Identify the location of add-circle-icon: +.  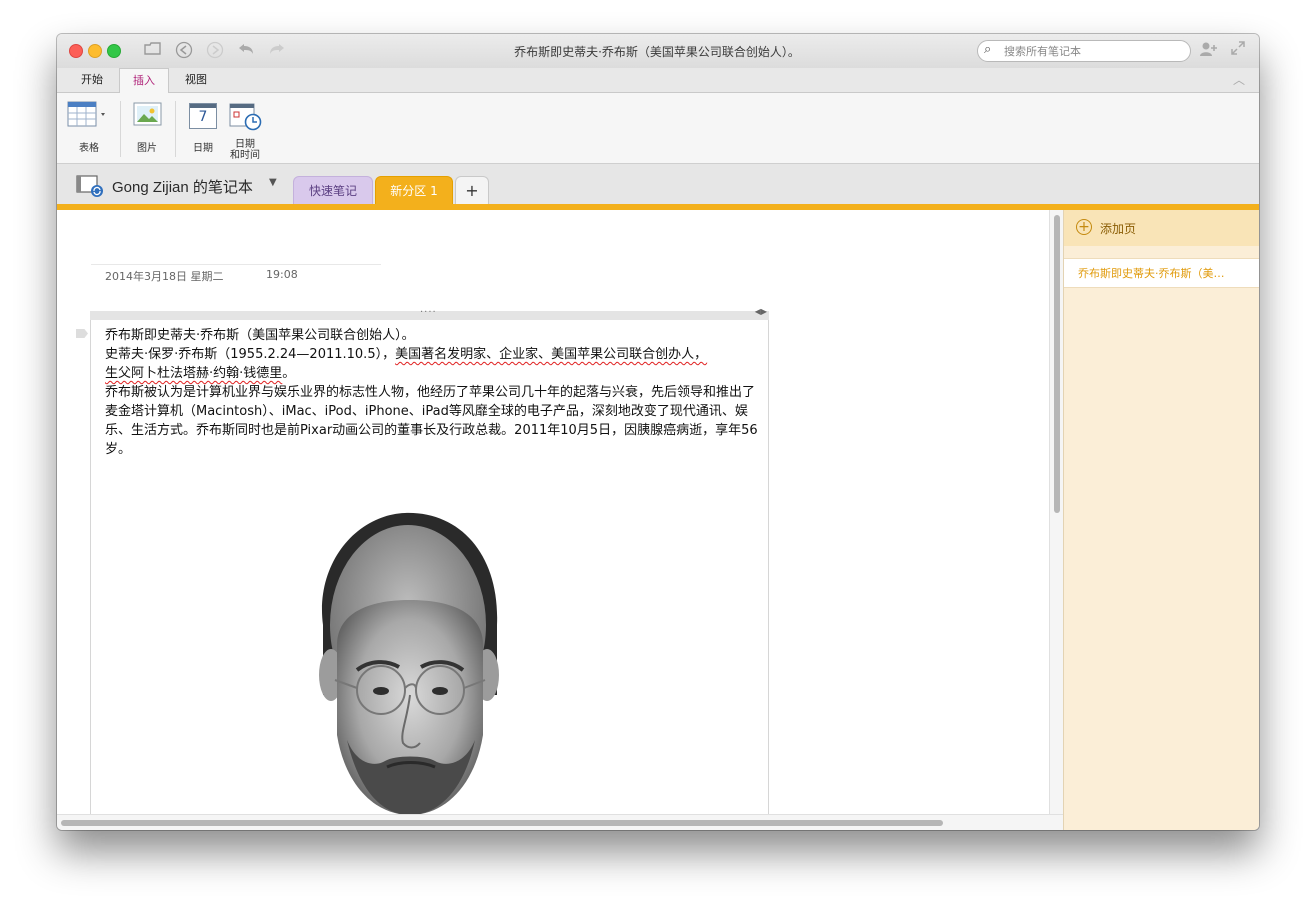
(1084, 227).